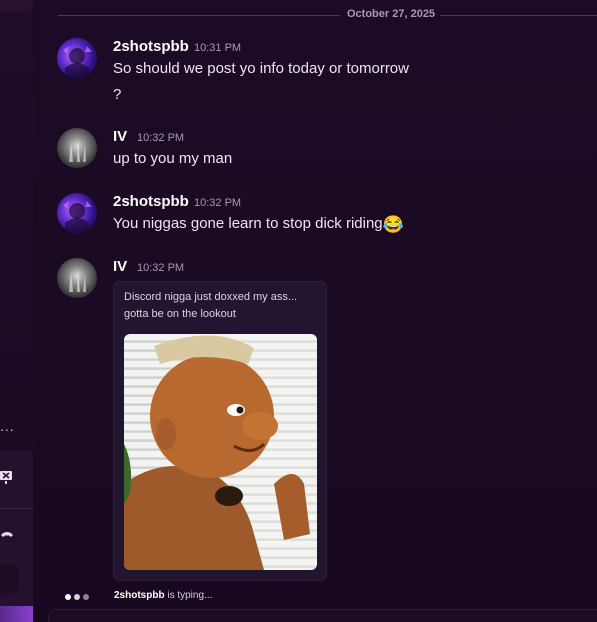 This screenshot has height=622, width=597. I want to click on sidebar-top-cap, so click(16, 6).